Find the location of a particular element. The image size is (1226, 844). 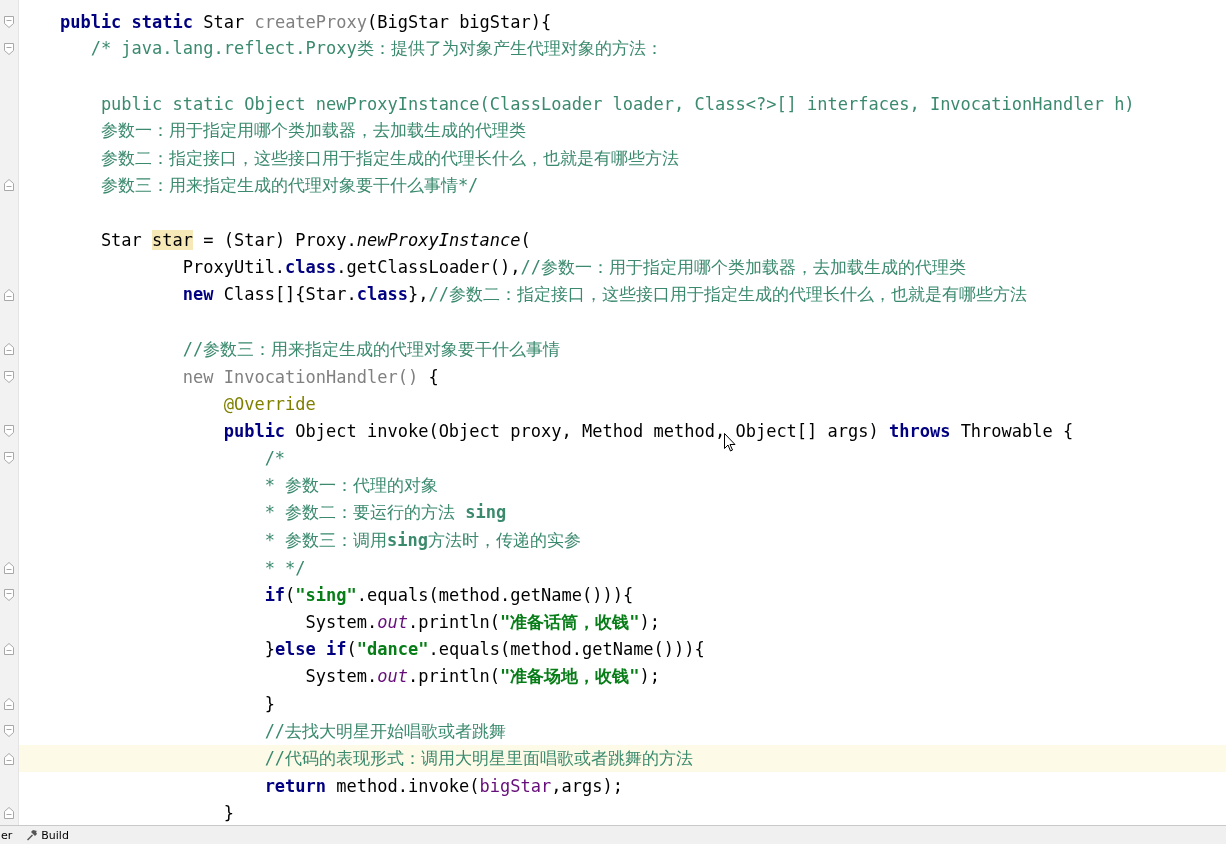

build-tab: Build is located at coordinates (55, 835).